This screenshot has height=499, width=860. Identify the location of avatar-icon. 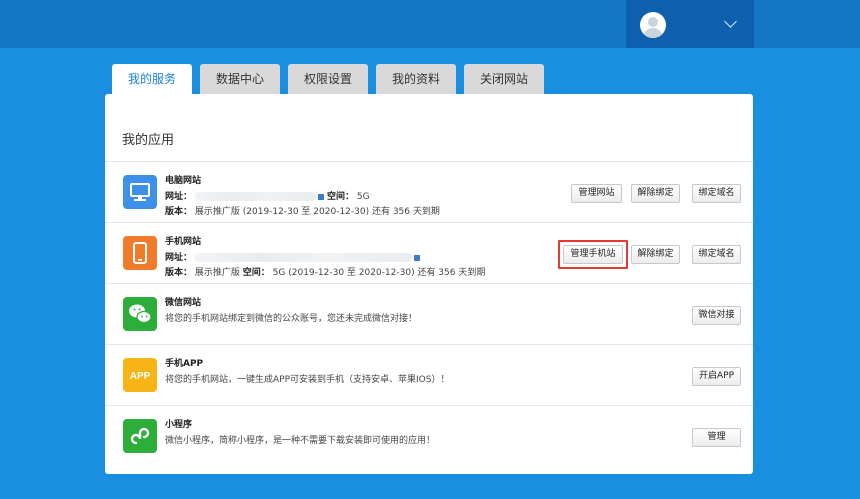
(653, 25).